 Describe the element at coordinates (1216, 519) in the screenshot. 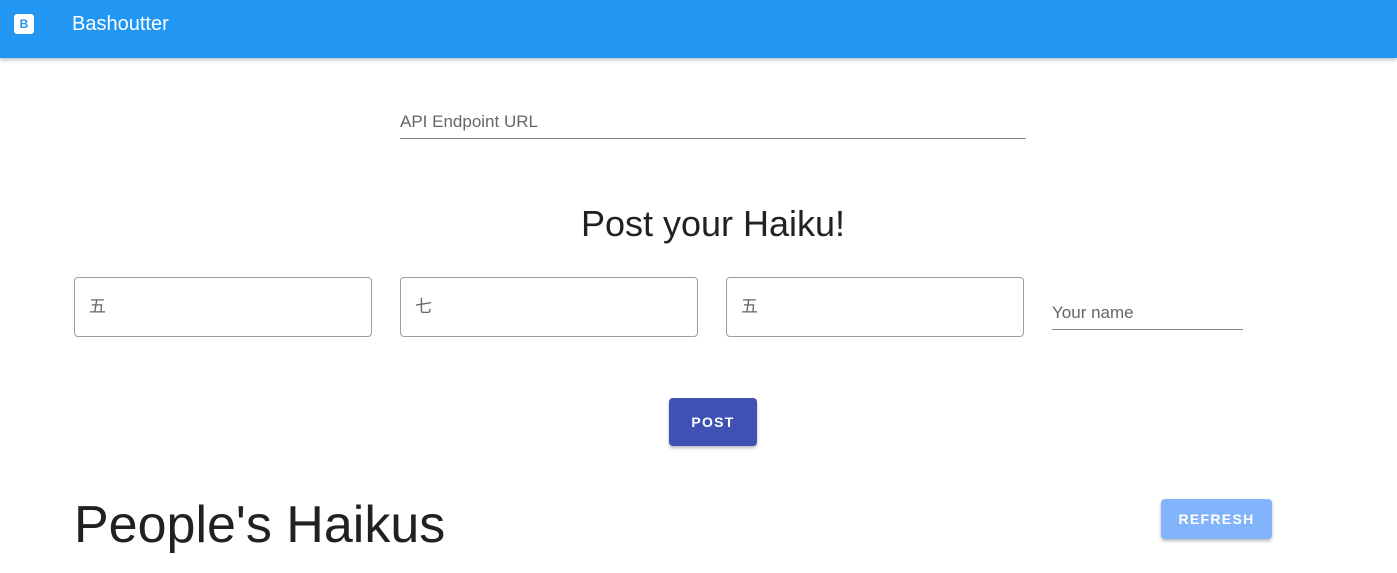

I see `refresh-button: REFRESH` at that location.